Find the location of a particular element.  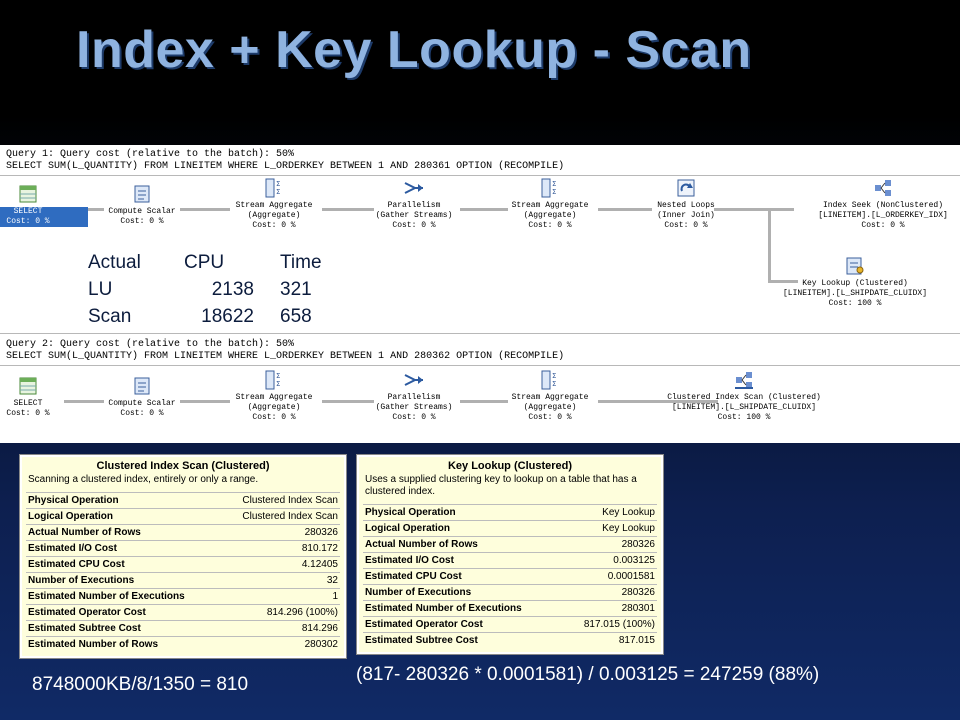

table-row: Estimated CPU Cost 0.0001581 is located at coordinates (510, 576).